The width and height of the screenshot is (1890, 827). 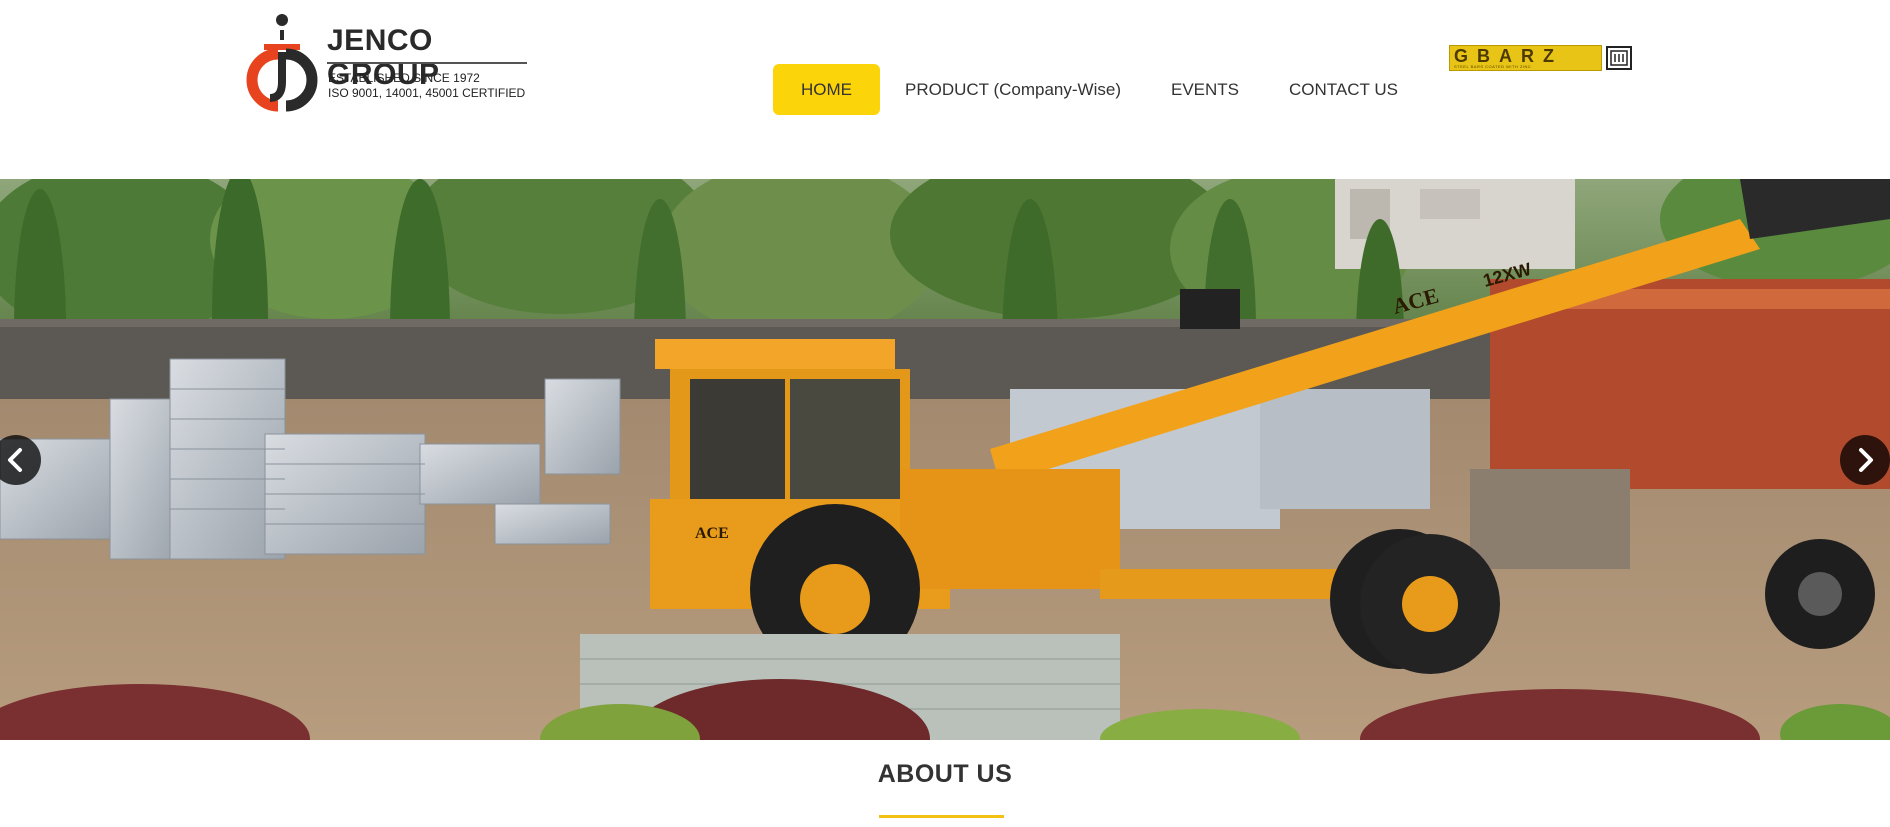 I want to click on brand-certification: ISO 9001, 14001, 45001 CERTIFIED, so click(x=427, y=93).